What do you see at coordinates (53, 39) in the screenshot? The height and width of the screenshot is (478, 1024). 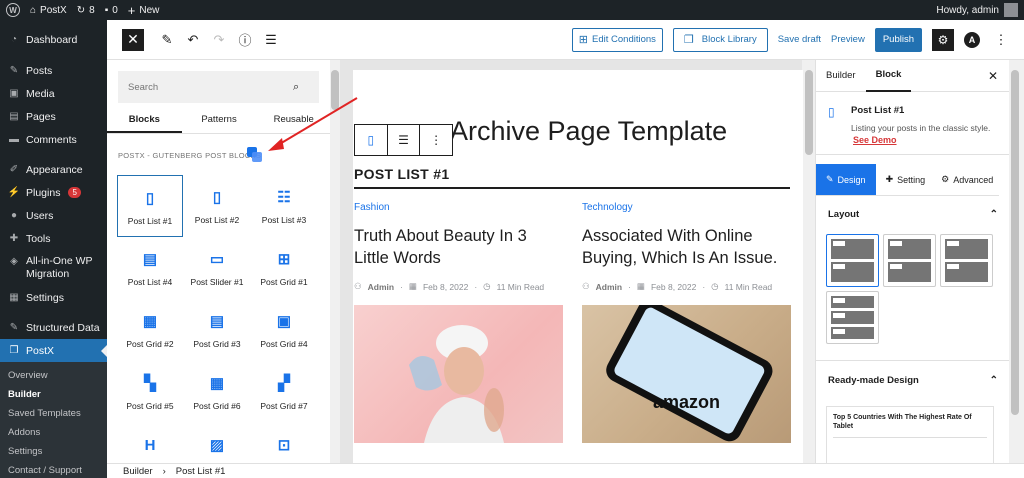 I see `menu-item-dashboard: ◔ Dashboard` at bounding box center [53, 39].